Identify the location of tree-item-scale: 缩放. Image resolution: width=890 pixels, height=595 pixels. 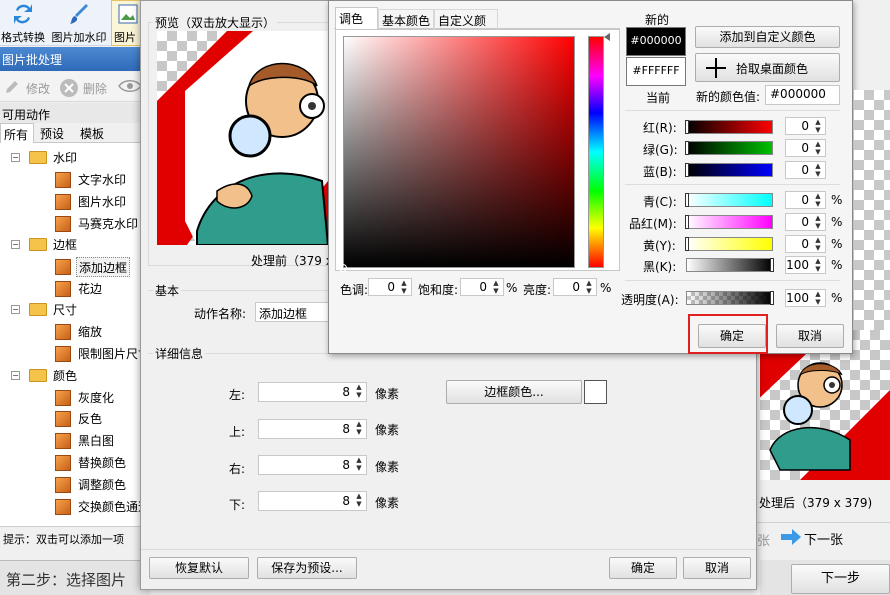
(90, 332).